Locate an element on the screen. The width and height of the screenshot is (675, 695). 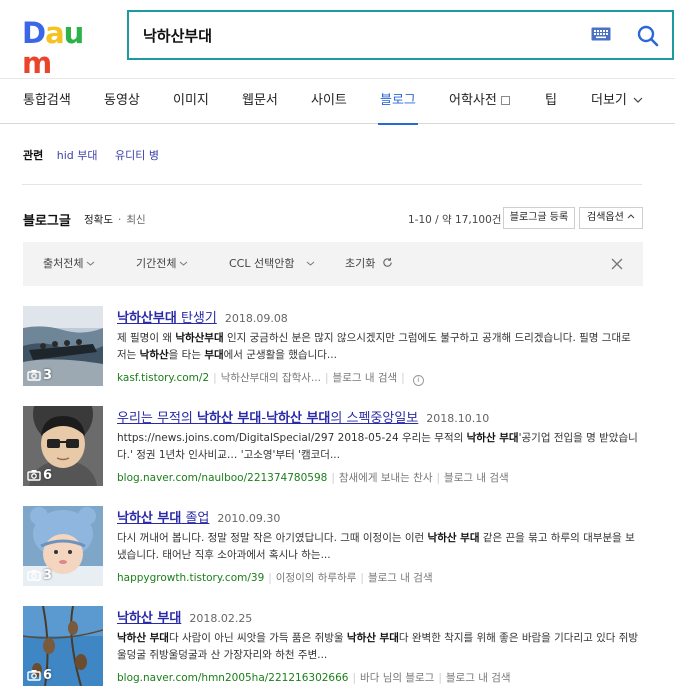
result-title-row: 우리는 무적의 낙하산 부대-낙하산 부대의 스펙중앙일보 2018.10.10 is located at coordinates (303, 416).